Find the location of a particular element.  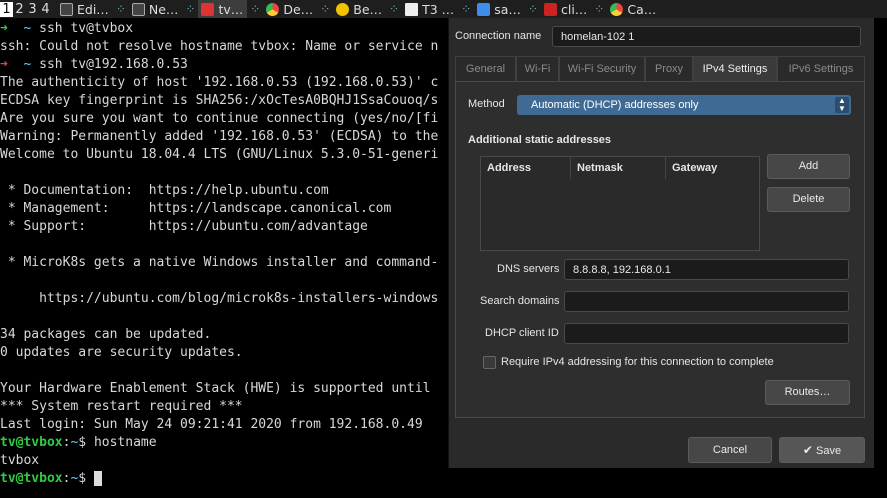

workspace-1: 1 is located at coordinates (6, 9).